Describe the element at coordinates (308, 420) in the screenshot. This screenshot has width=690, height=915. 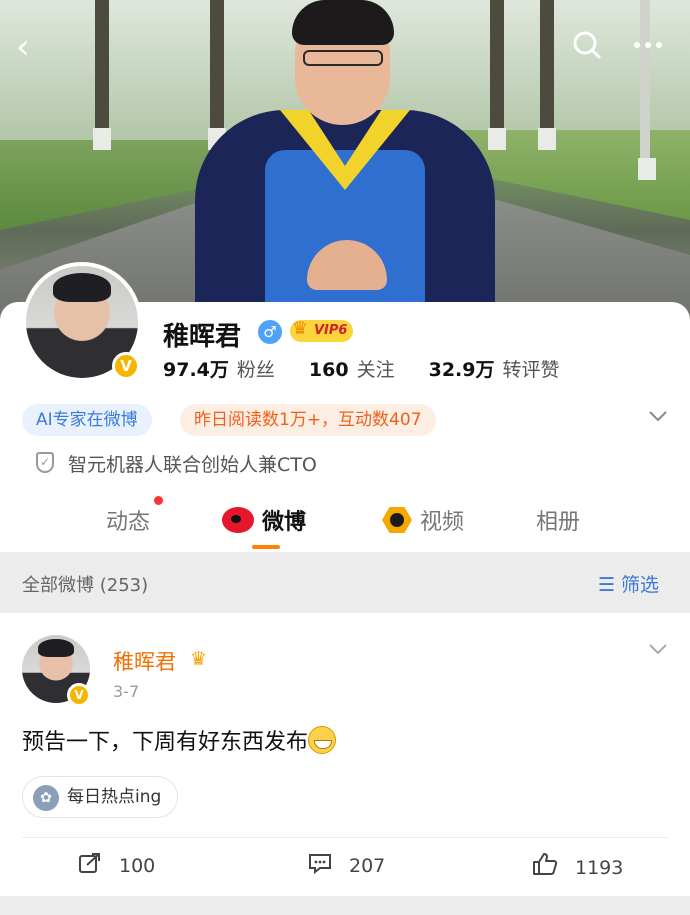
I see `reads-tag: 昨日阅读数1万+，互动数407` at that location.